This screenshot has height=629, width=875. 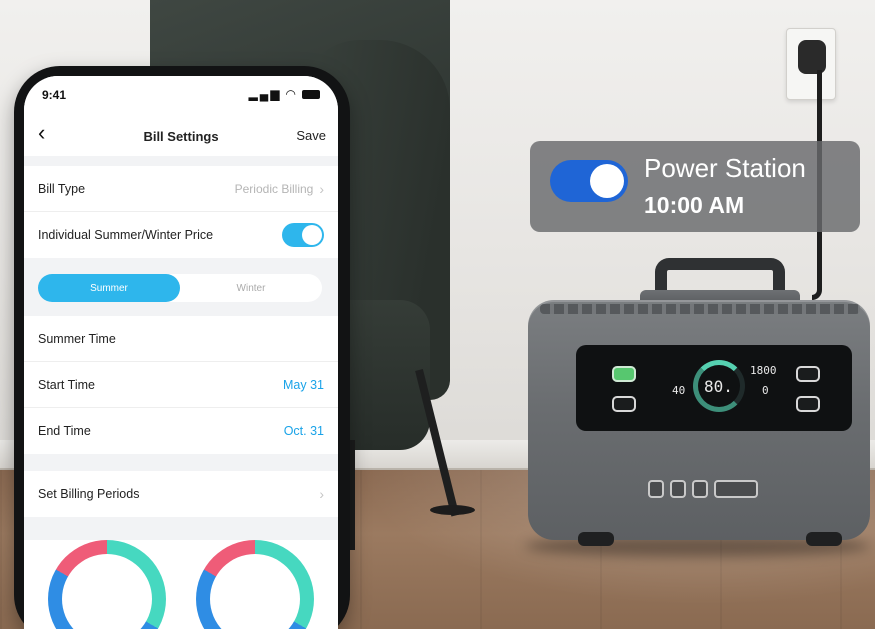 I want to click on signal-icon: ▂▄▆, so click(x=265, y=94).